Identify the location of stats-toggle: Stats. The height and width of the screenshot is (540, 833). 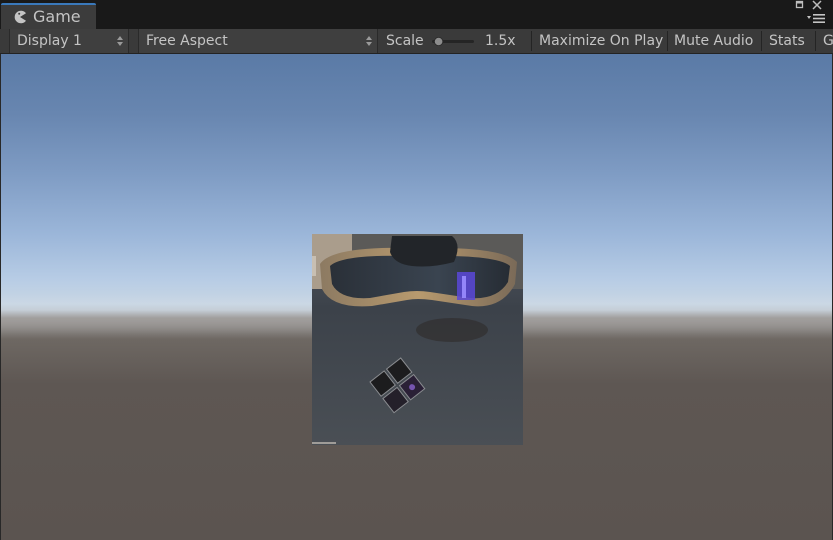
(787, 41).